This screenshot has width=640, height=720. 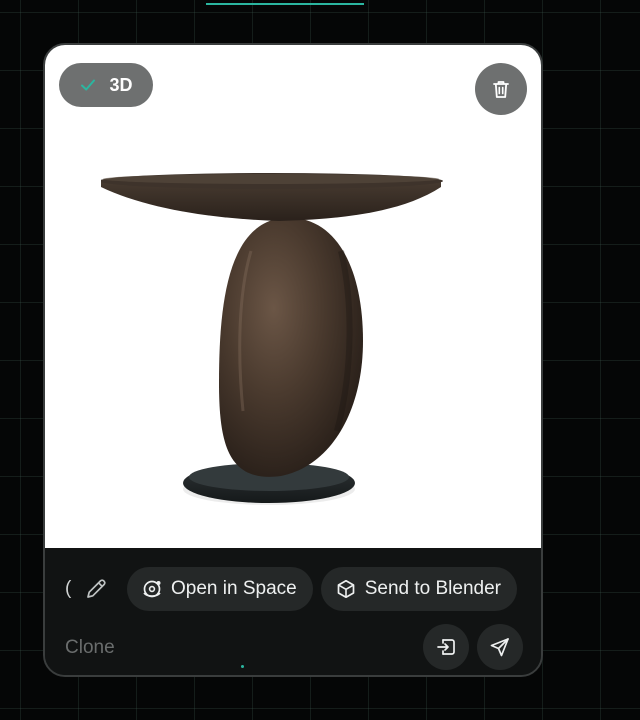 I want to click on check-icon, so click(x=88, y=85).